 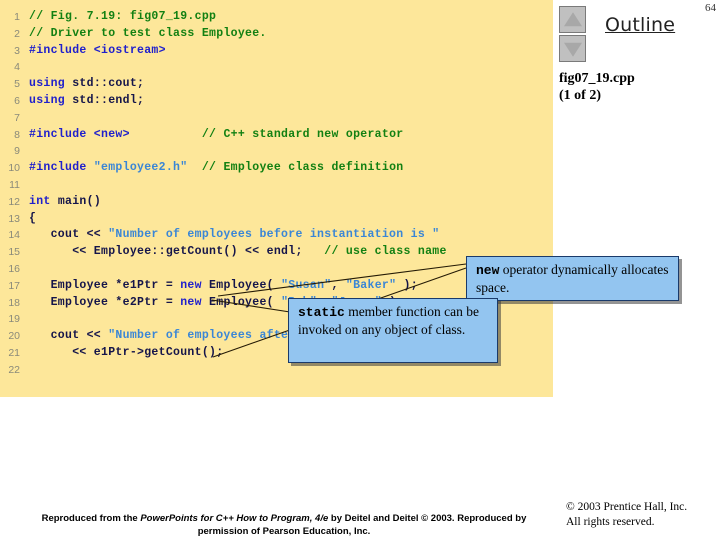 I want to click on line-number: 14, so click(x=14, y=235).